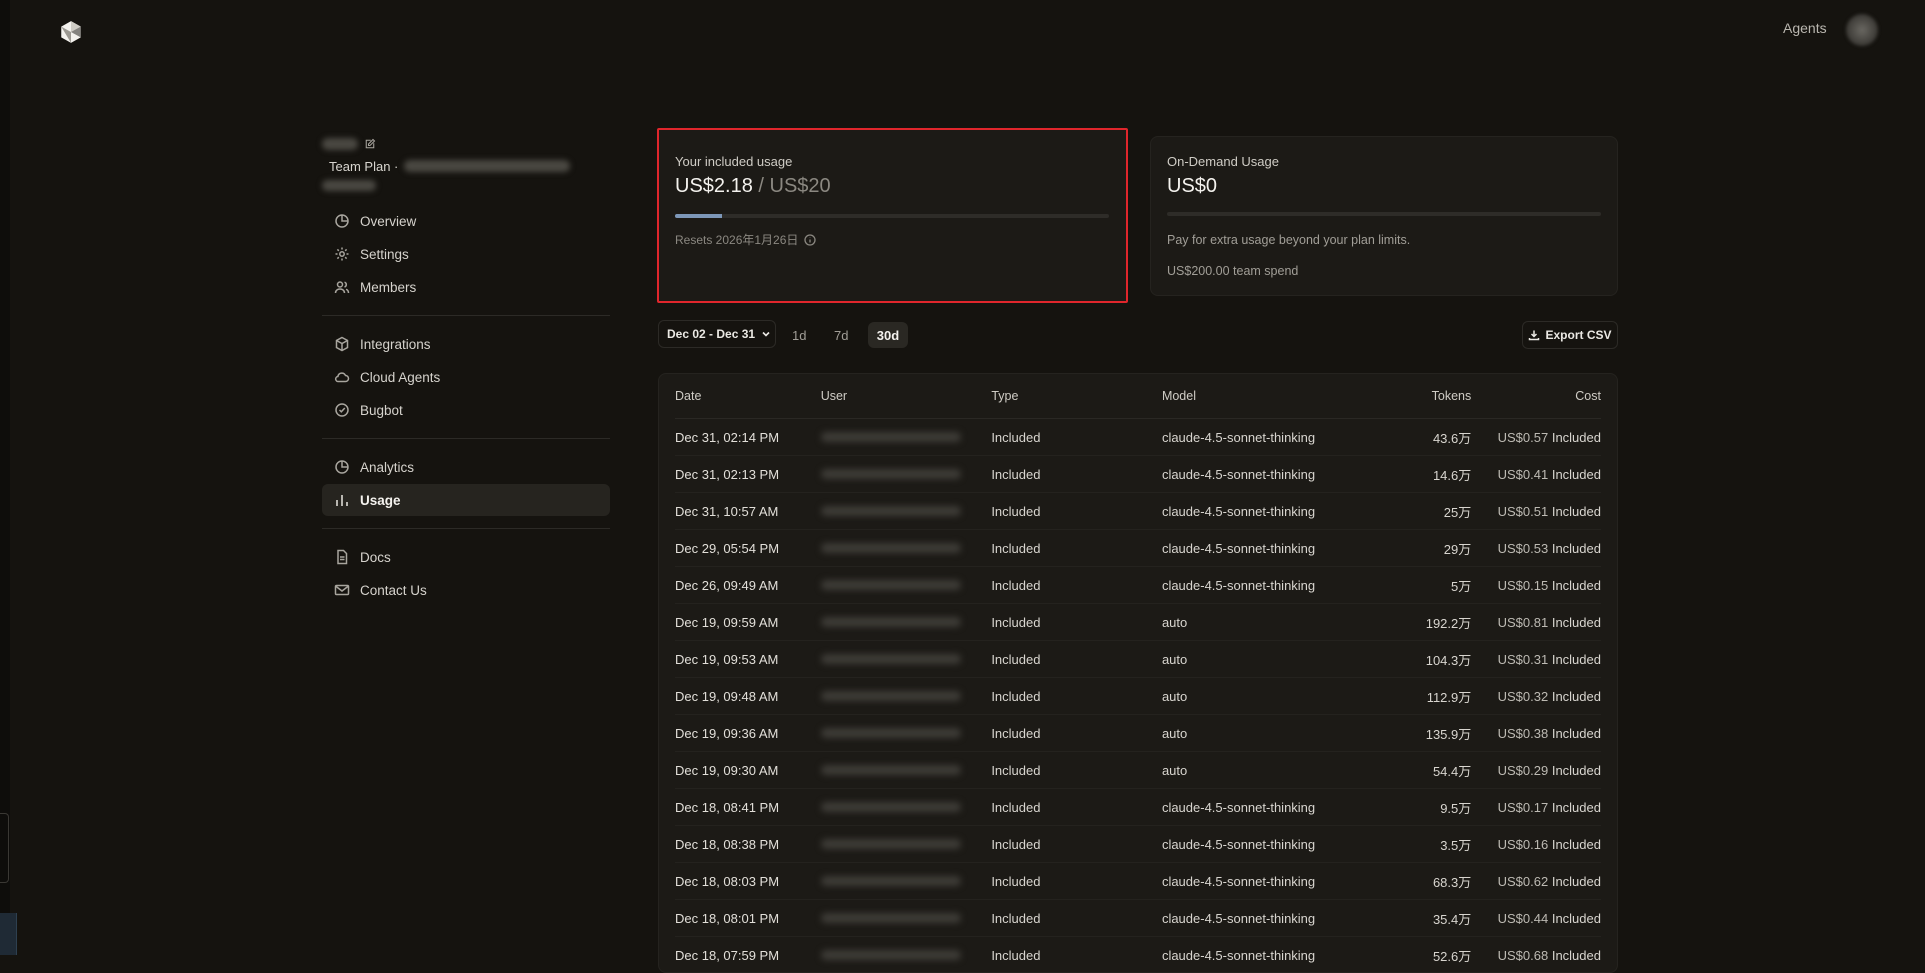 The image size is (1925, 973). I want to click on team-name-row, so click(466, 144).